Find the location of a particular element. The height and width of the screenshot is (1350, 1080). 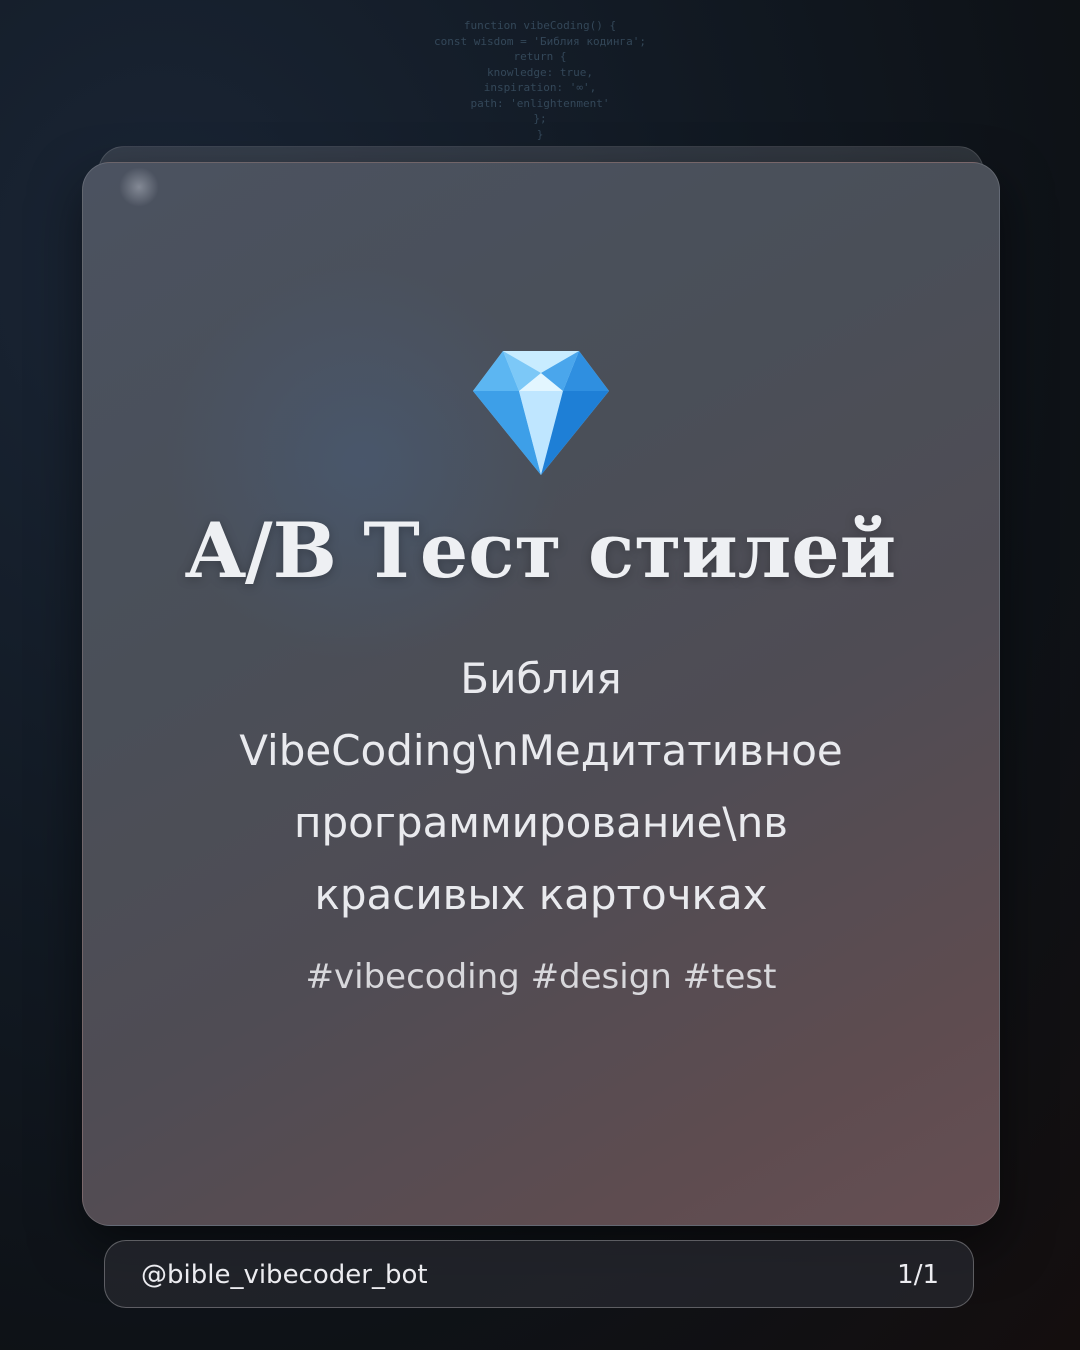

code-line: inspiration: '∞', is located at coordinates (540, 87).